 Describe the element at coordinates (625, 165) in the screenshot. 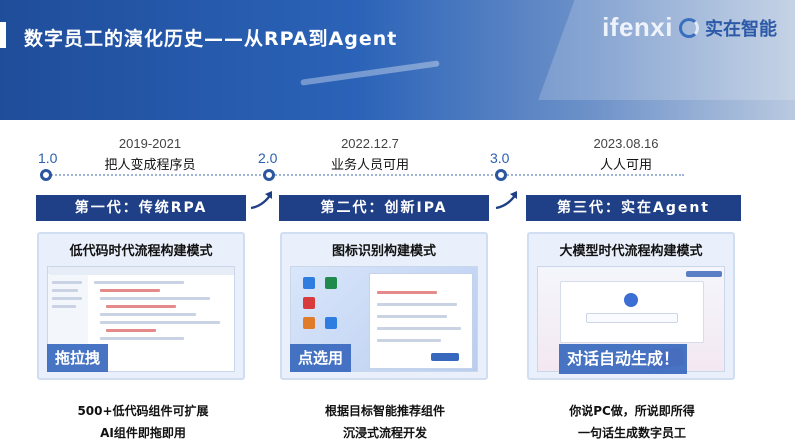

I see `timeline-subtitle-3: 人人可用` at that location.